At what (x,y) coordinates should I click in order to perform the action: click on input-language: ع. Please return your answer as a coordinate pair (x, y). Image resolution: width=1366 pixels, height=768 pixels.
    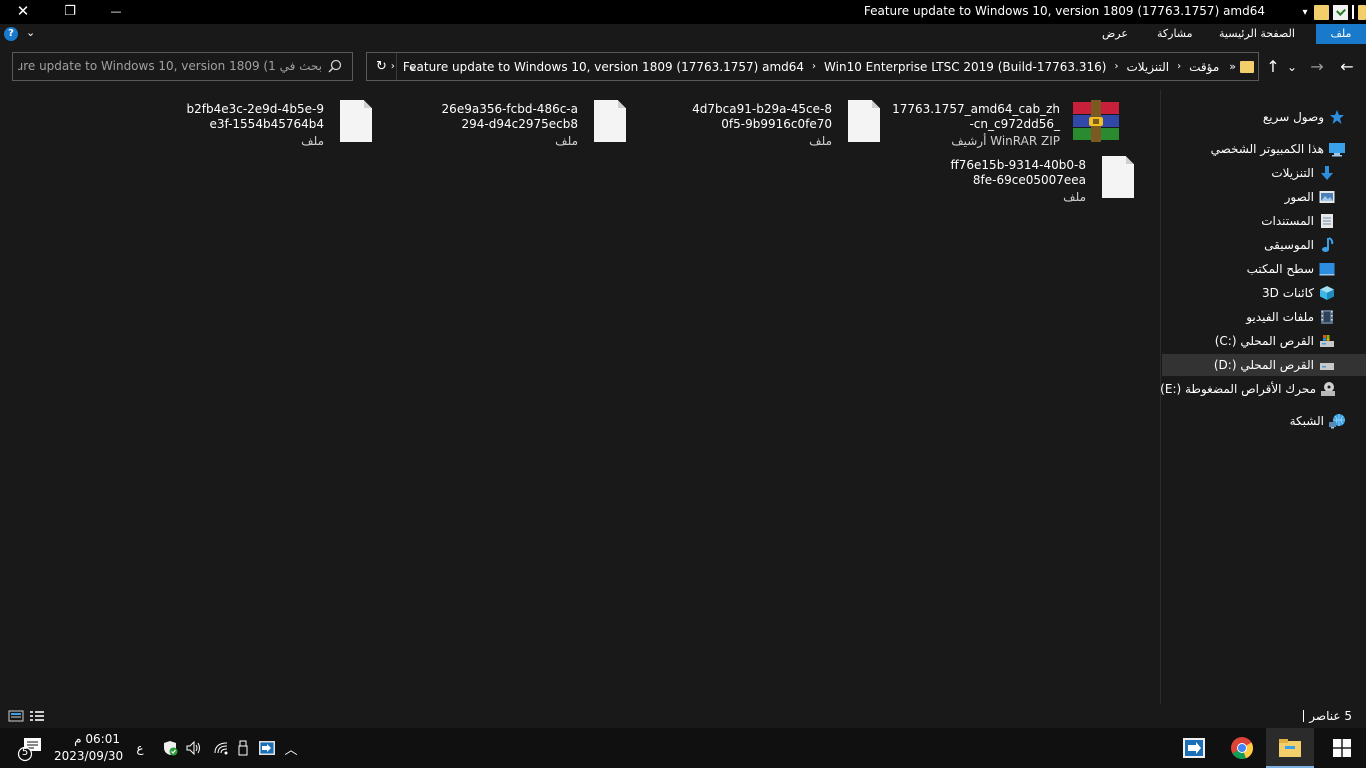
    Looking at the image, I should click on (140, 748).